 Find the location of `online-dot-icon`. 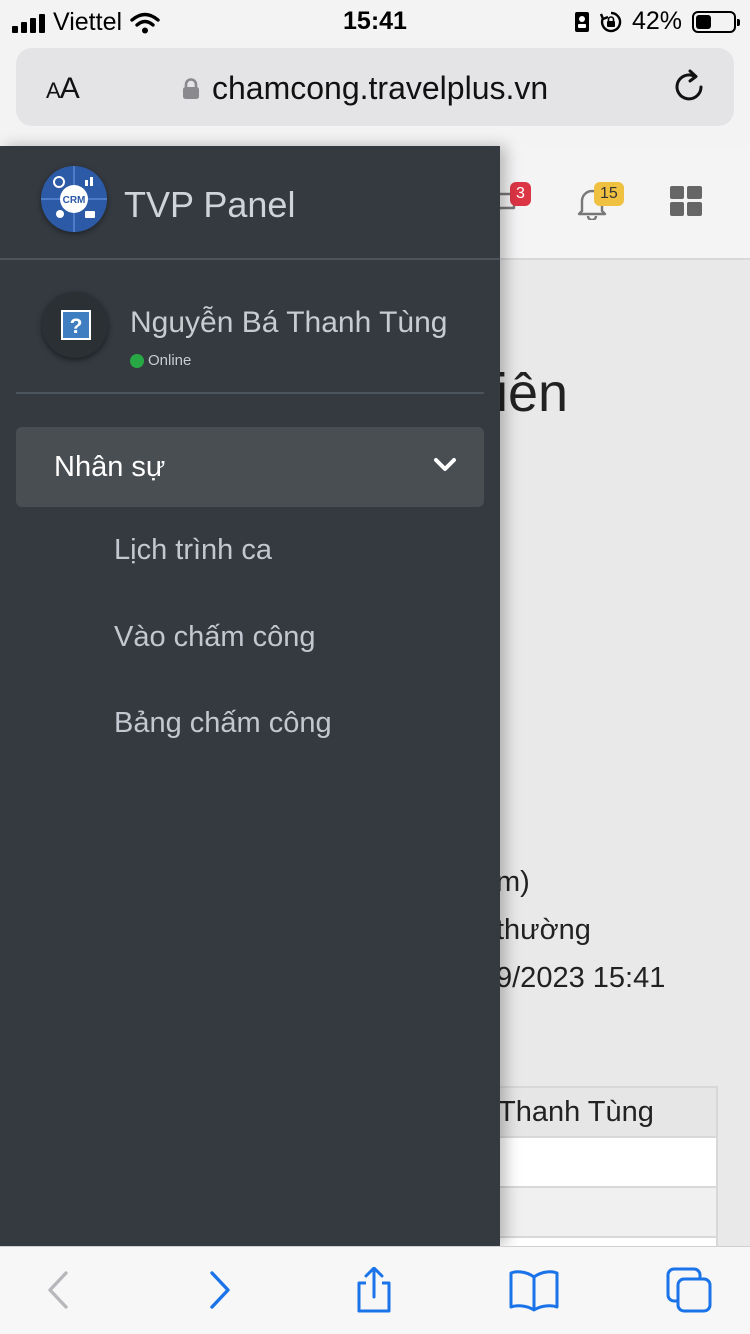

online-dot-icon is located at coordinates (137, 360).